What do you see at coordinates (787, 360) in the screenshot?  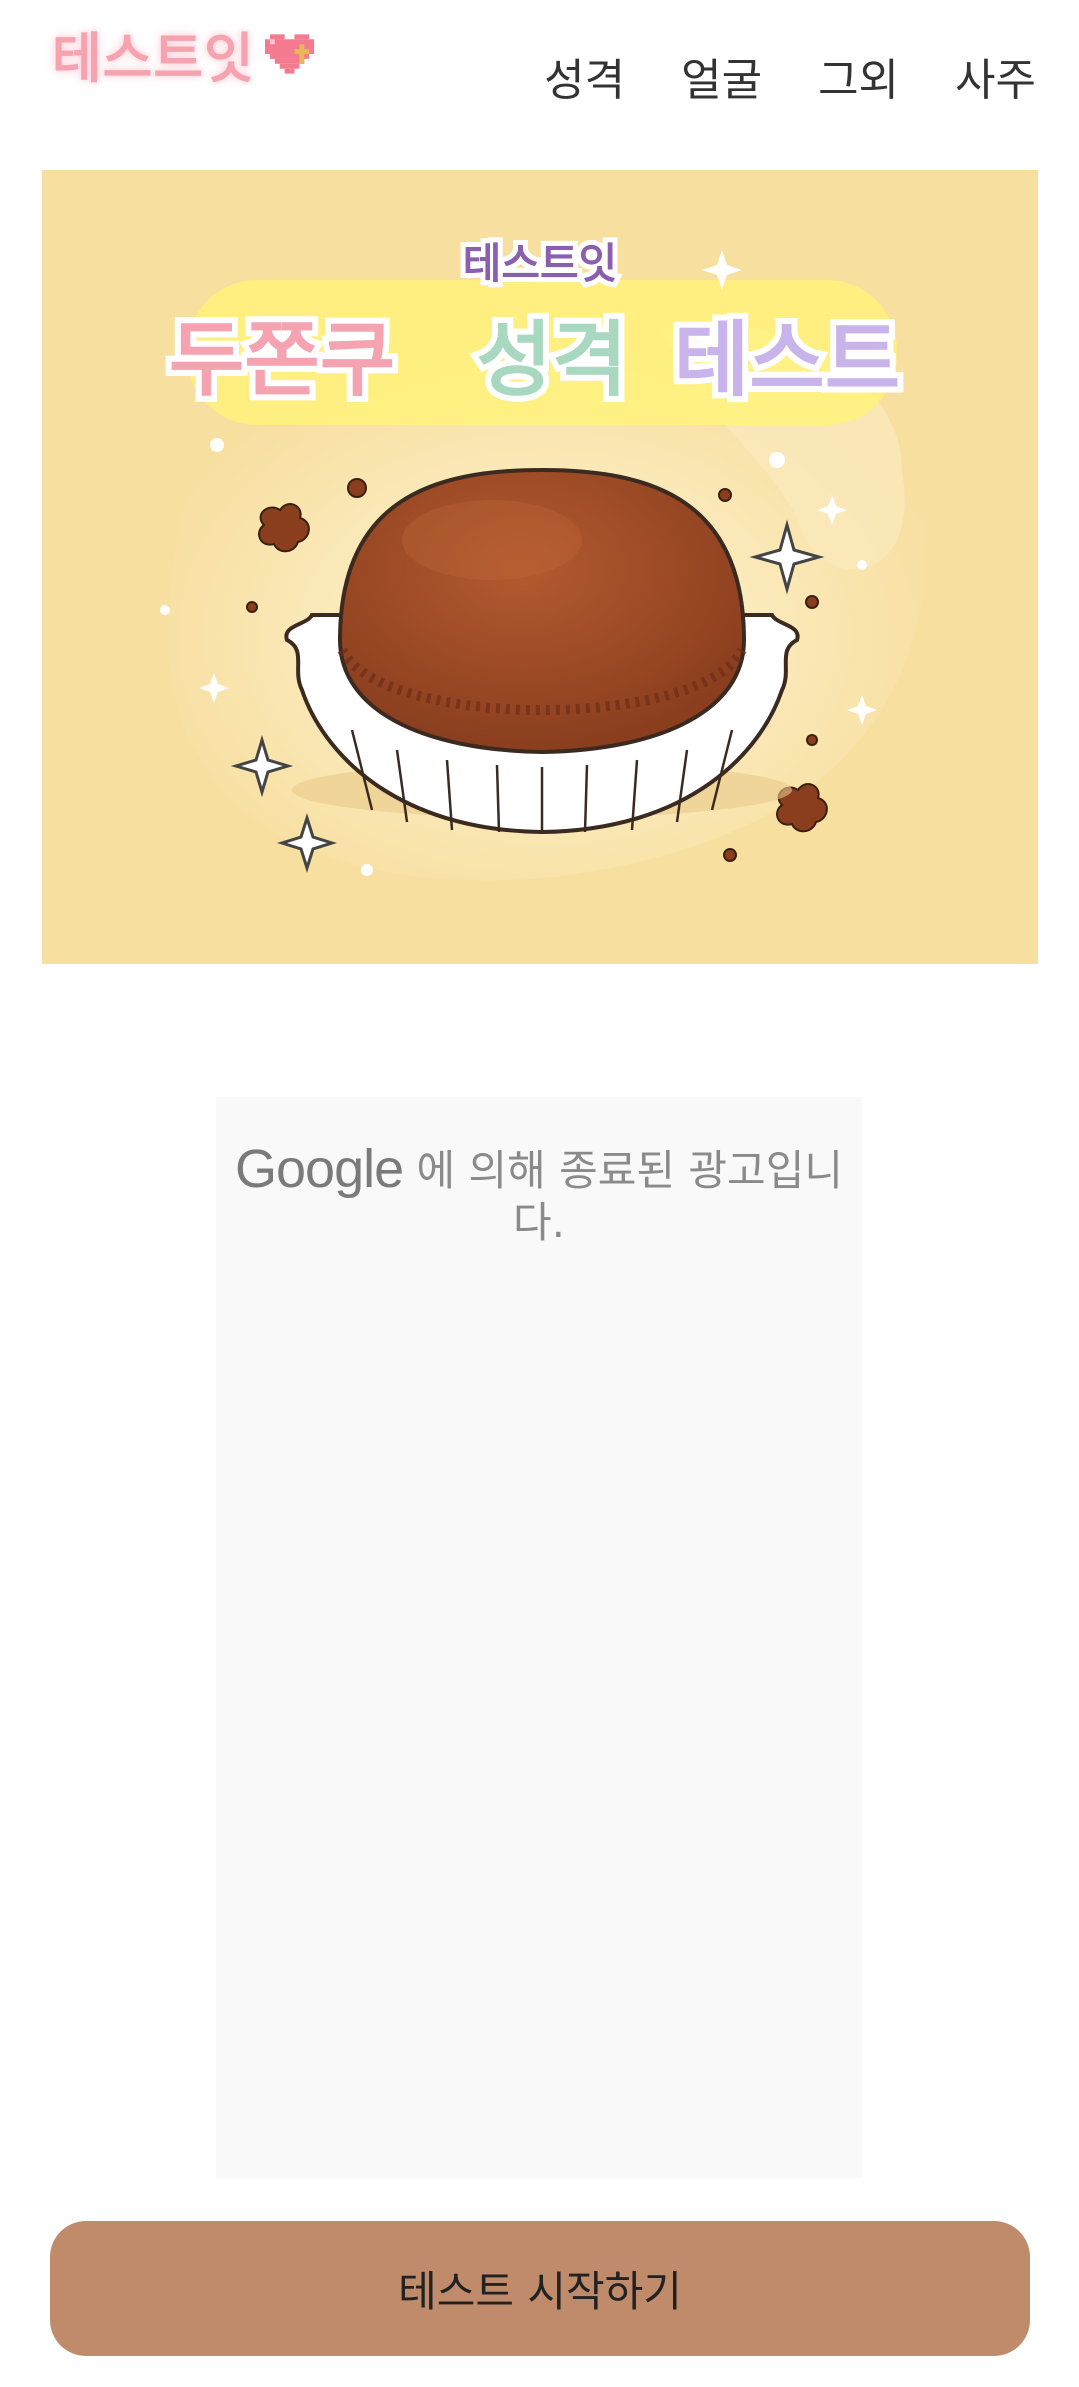 I see `hero-title-part3: 테스트` at bounding box center [787, 360].